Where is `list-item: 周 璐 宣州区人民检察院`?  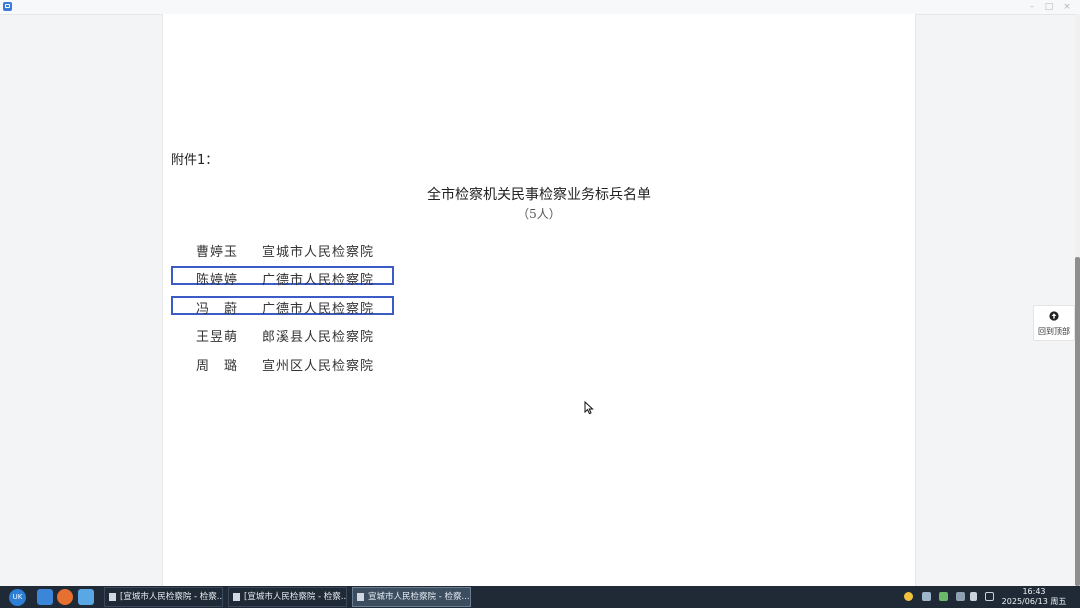
list-item: 周 璐 宣州区人民检察院 is located at coordinates (285, 365).